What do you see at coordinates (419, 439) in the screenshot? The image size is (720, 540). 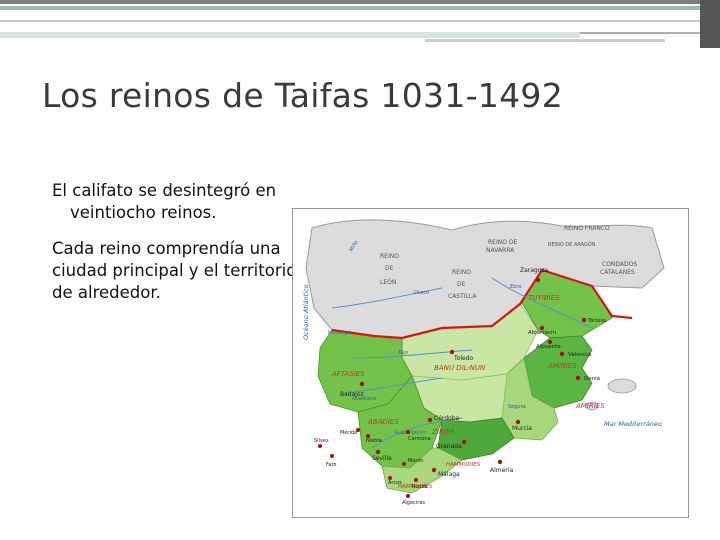 I see `label-carmona: Carmona` at bounding box center [419, 439].